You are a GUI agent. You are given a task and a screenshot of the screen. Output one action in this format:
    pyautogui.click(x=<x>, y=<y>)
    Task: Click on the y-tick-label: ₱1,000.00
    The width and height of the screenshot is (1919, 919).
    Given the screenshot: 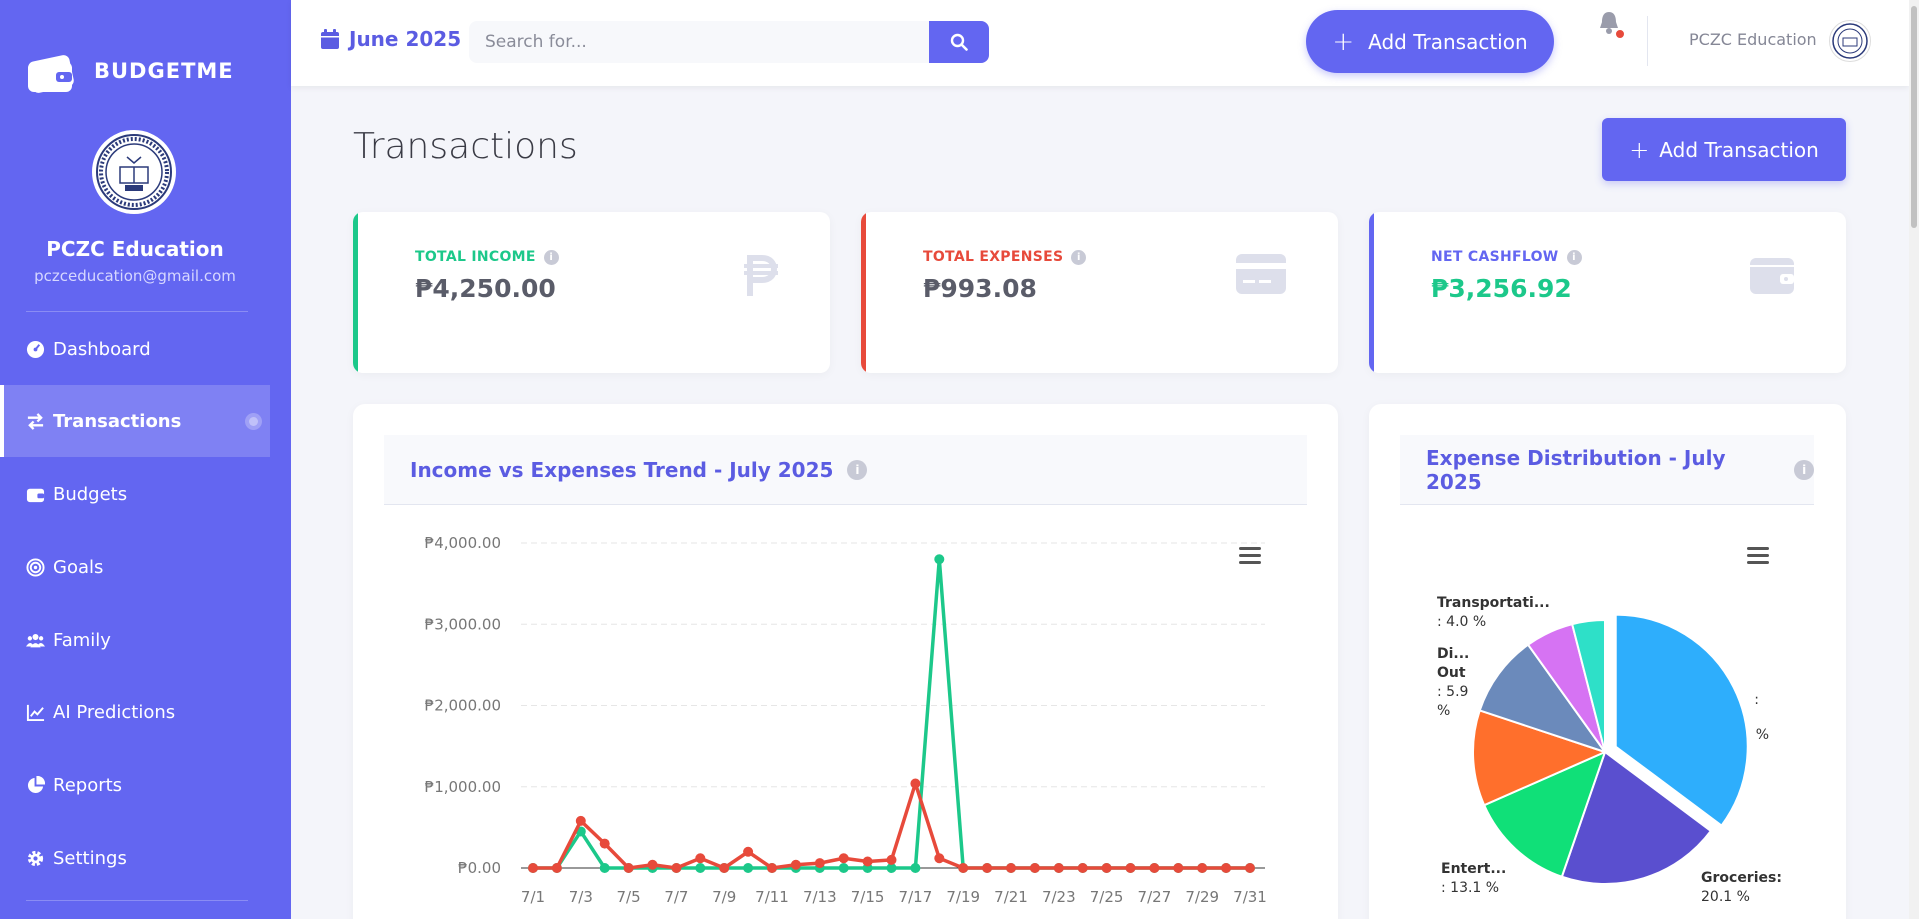 What is the action you would take?
    pyautogui.click(x=463, y=787)
    